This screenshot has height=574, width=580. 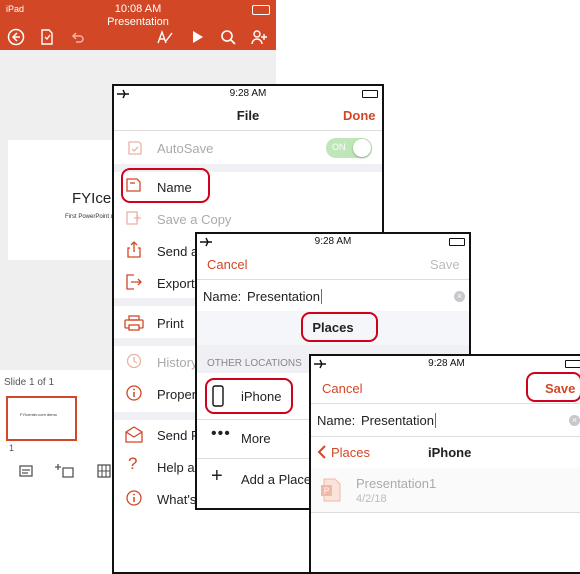 What do you see at coordinates (176, 394) in the screenshot?
I see `properties-item: Proper` at bounding box center [176, 394].